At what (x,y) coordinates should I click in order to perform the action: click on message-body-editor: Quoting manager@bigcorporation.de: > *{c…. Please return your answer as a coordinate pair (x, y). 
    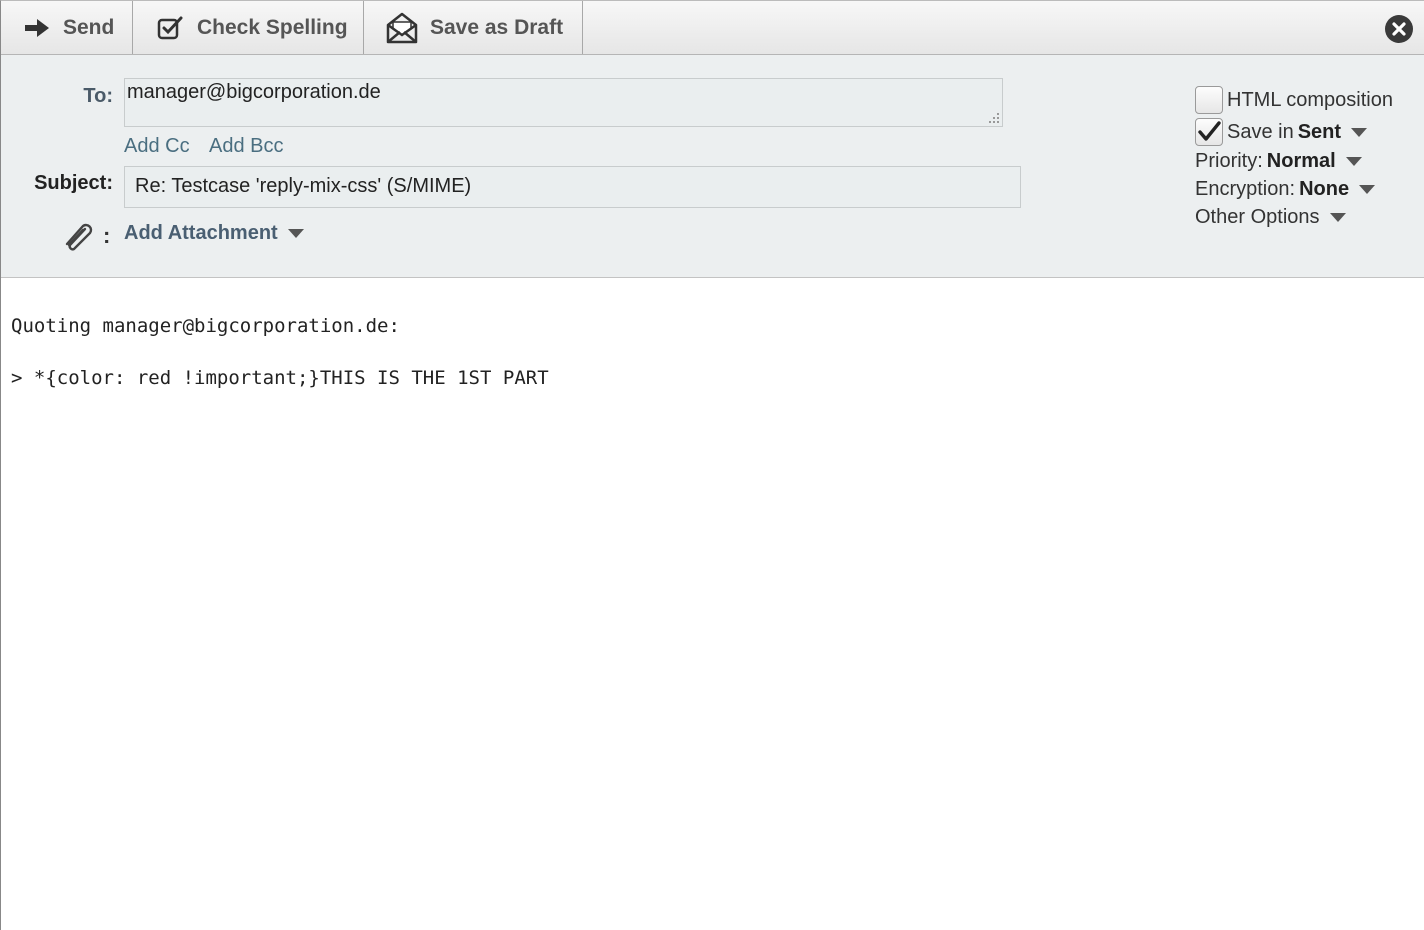
    Looking at the image, I should click on (711, 352).